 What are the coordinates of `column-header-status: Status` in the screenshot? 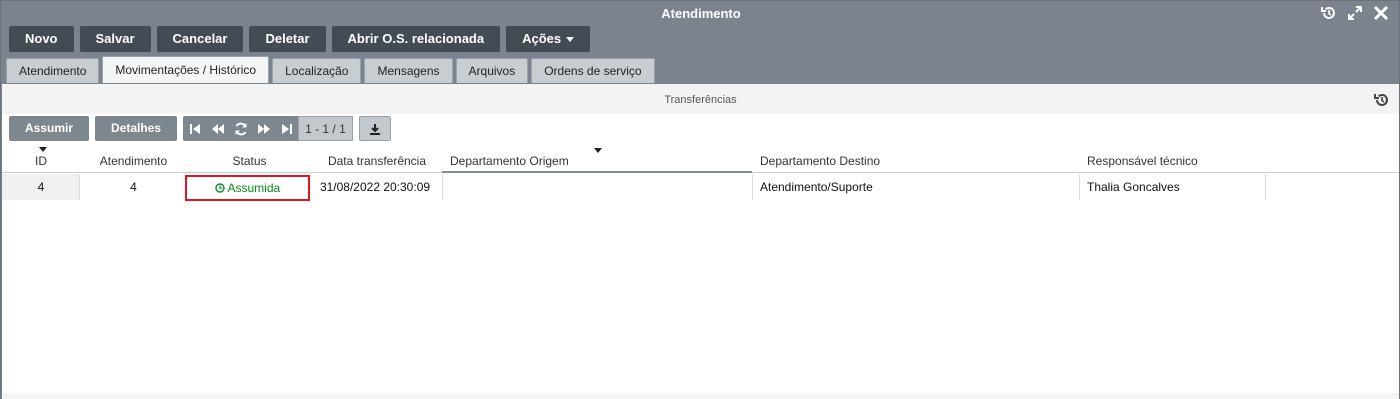 It's located at (249, 160).